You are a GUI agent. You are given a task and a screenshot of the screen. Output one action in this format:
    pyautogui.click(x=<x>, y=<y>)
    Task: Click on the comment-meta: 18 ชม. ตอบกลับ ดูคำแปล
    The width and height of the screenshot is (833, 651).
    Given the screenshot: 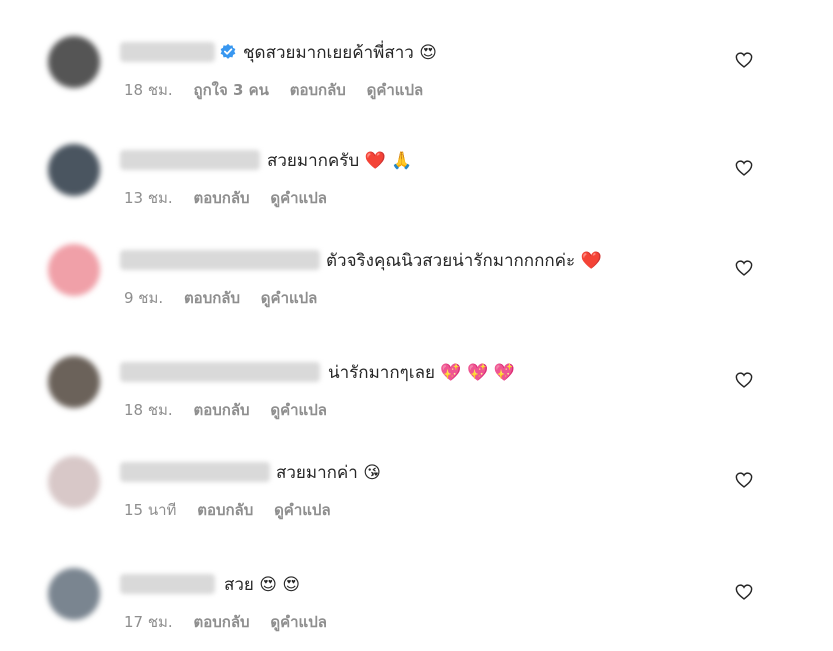 What is the action you would take?
    pyautogui.click(x=233, y=410)
    